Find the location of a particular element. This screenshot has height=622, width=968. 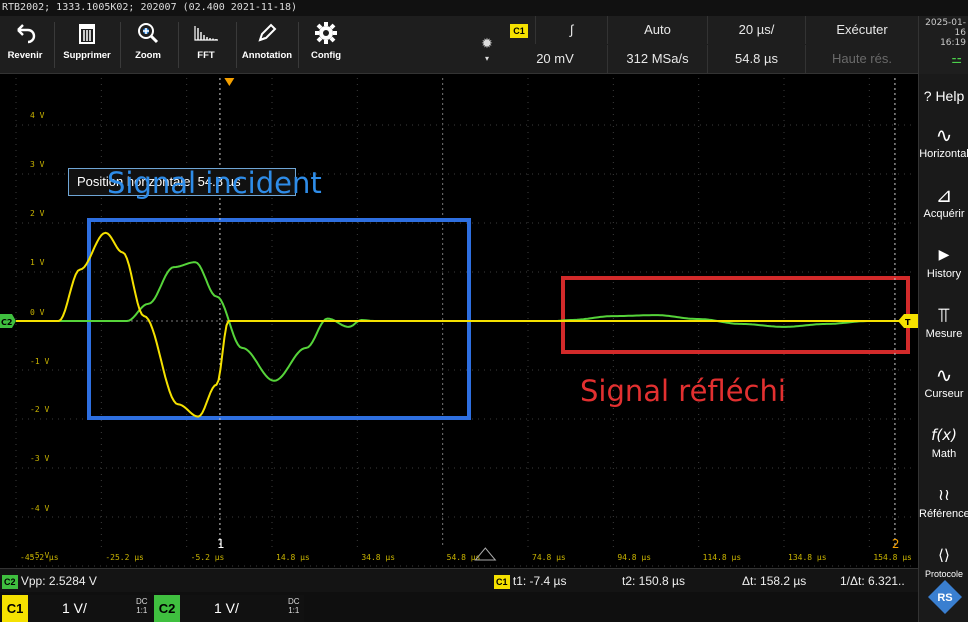

cursor-delta-readout: Δt: 158.2 µs is located at coordinates (774, 581).